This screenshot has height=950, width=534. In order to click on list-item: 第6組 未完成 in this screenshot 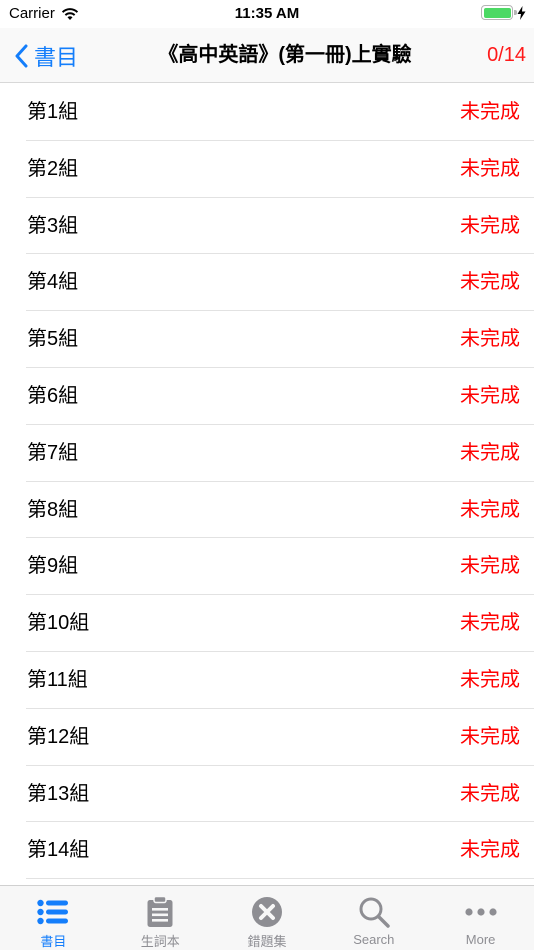, I will do `click(267, 396)`.